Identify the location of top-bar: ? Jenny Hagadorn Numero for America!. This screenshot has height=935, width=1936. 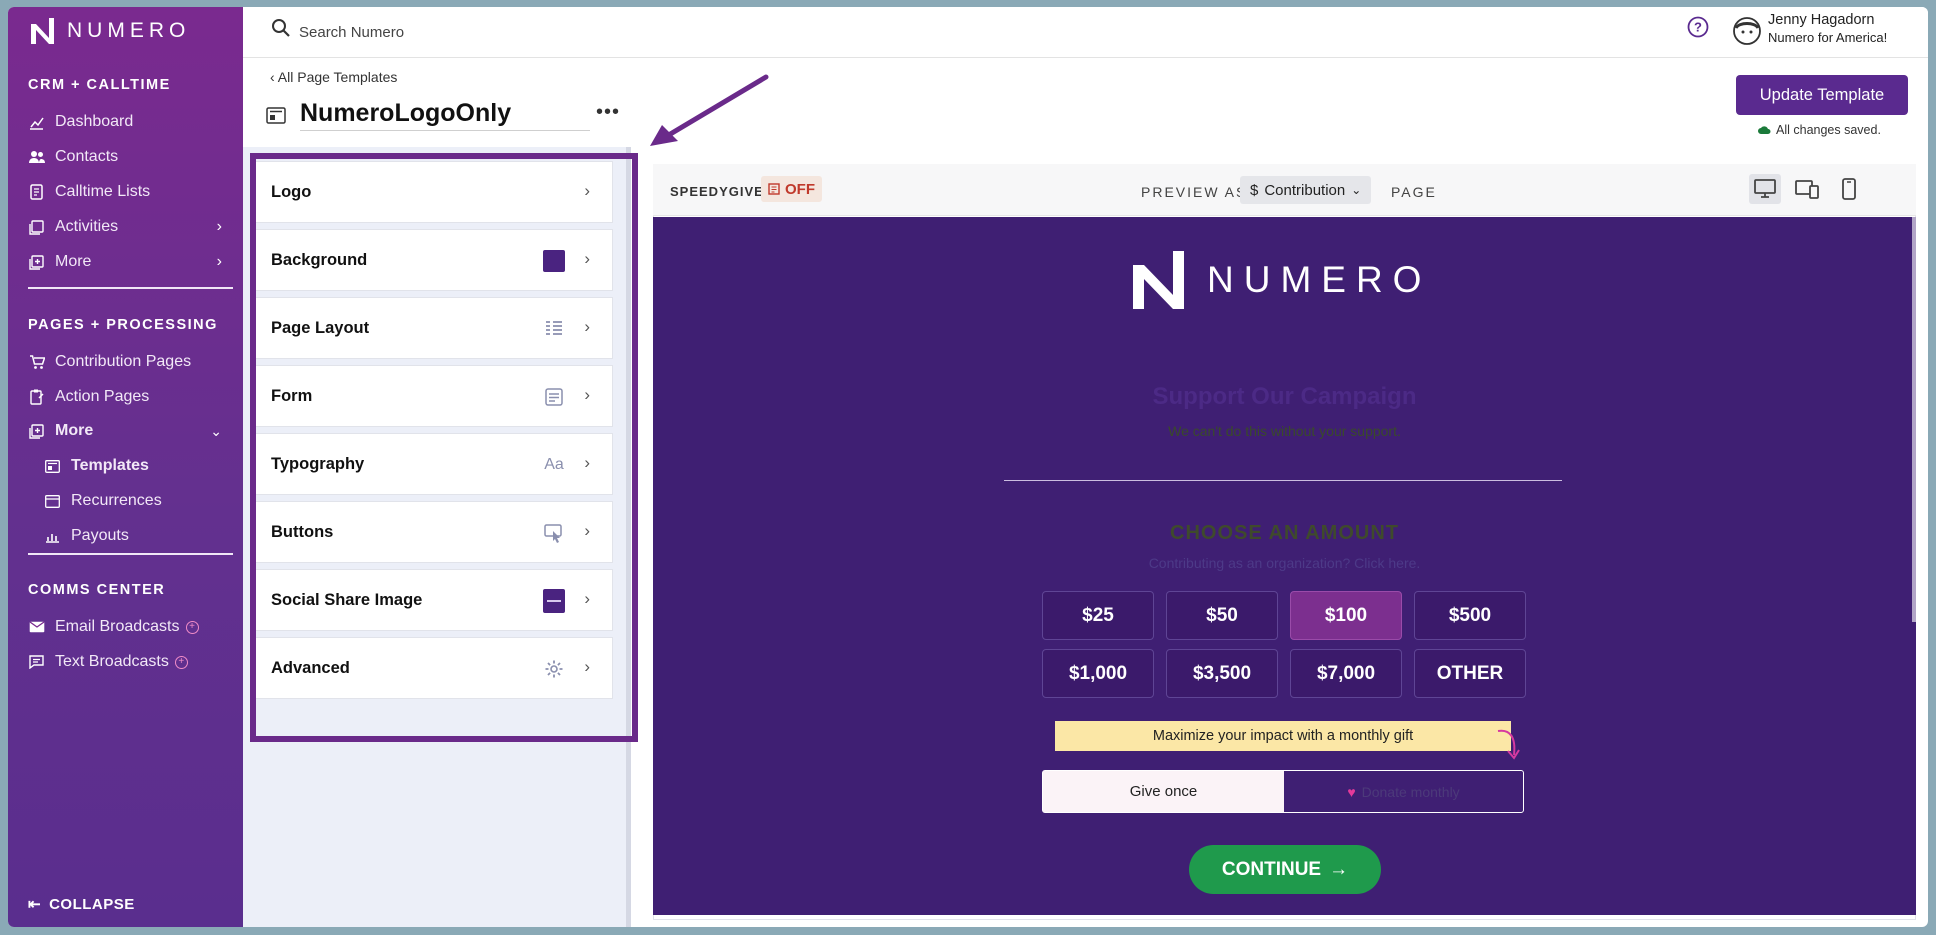
(1085, 32).